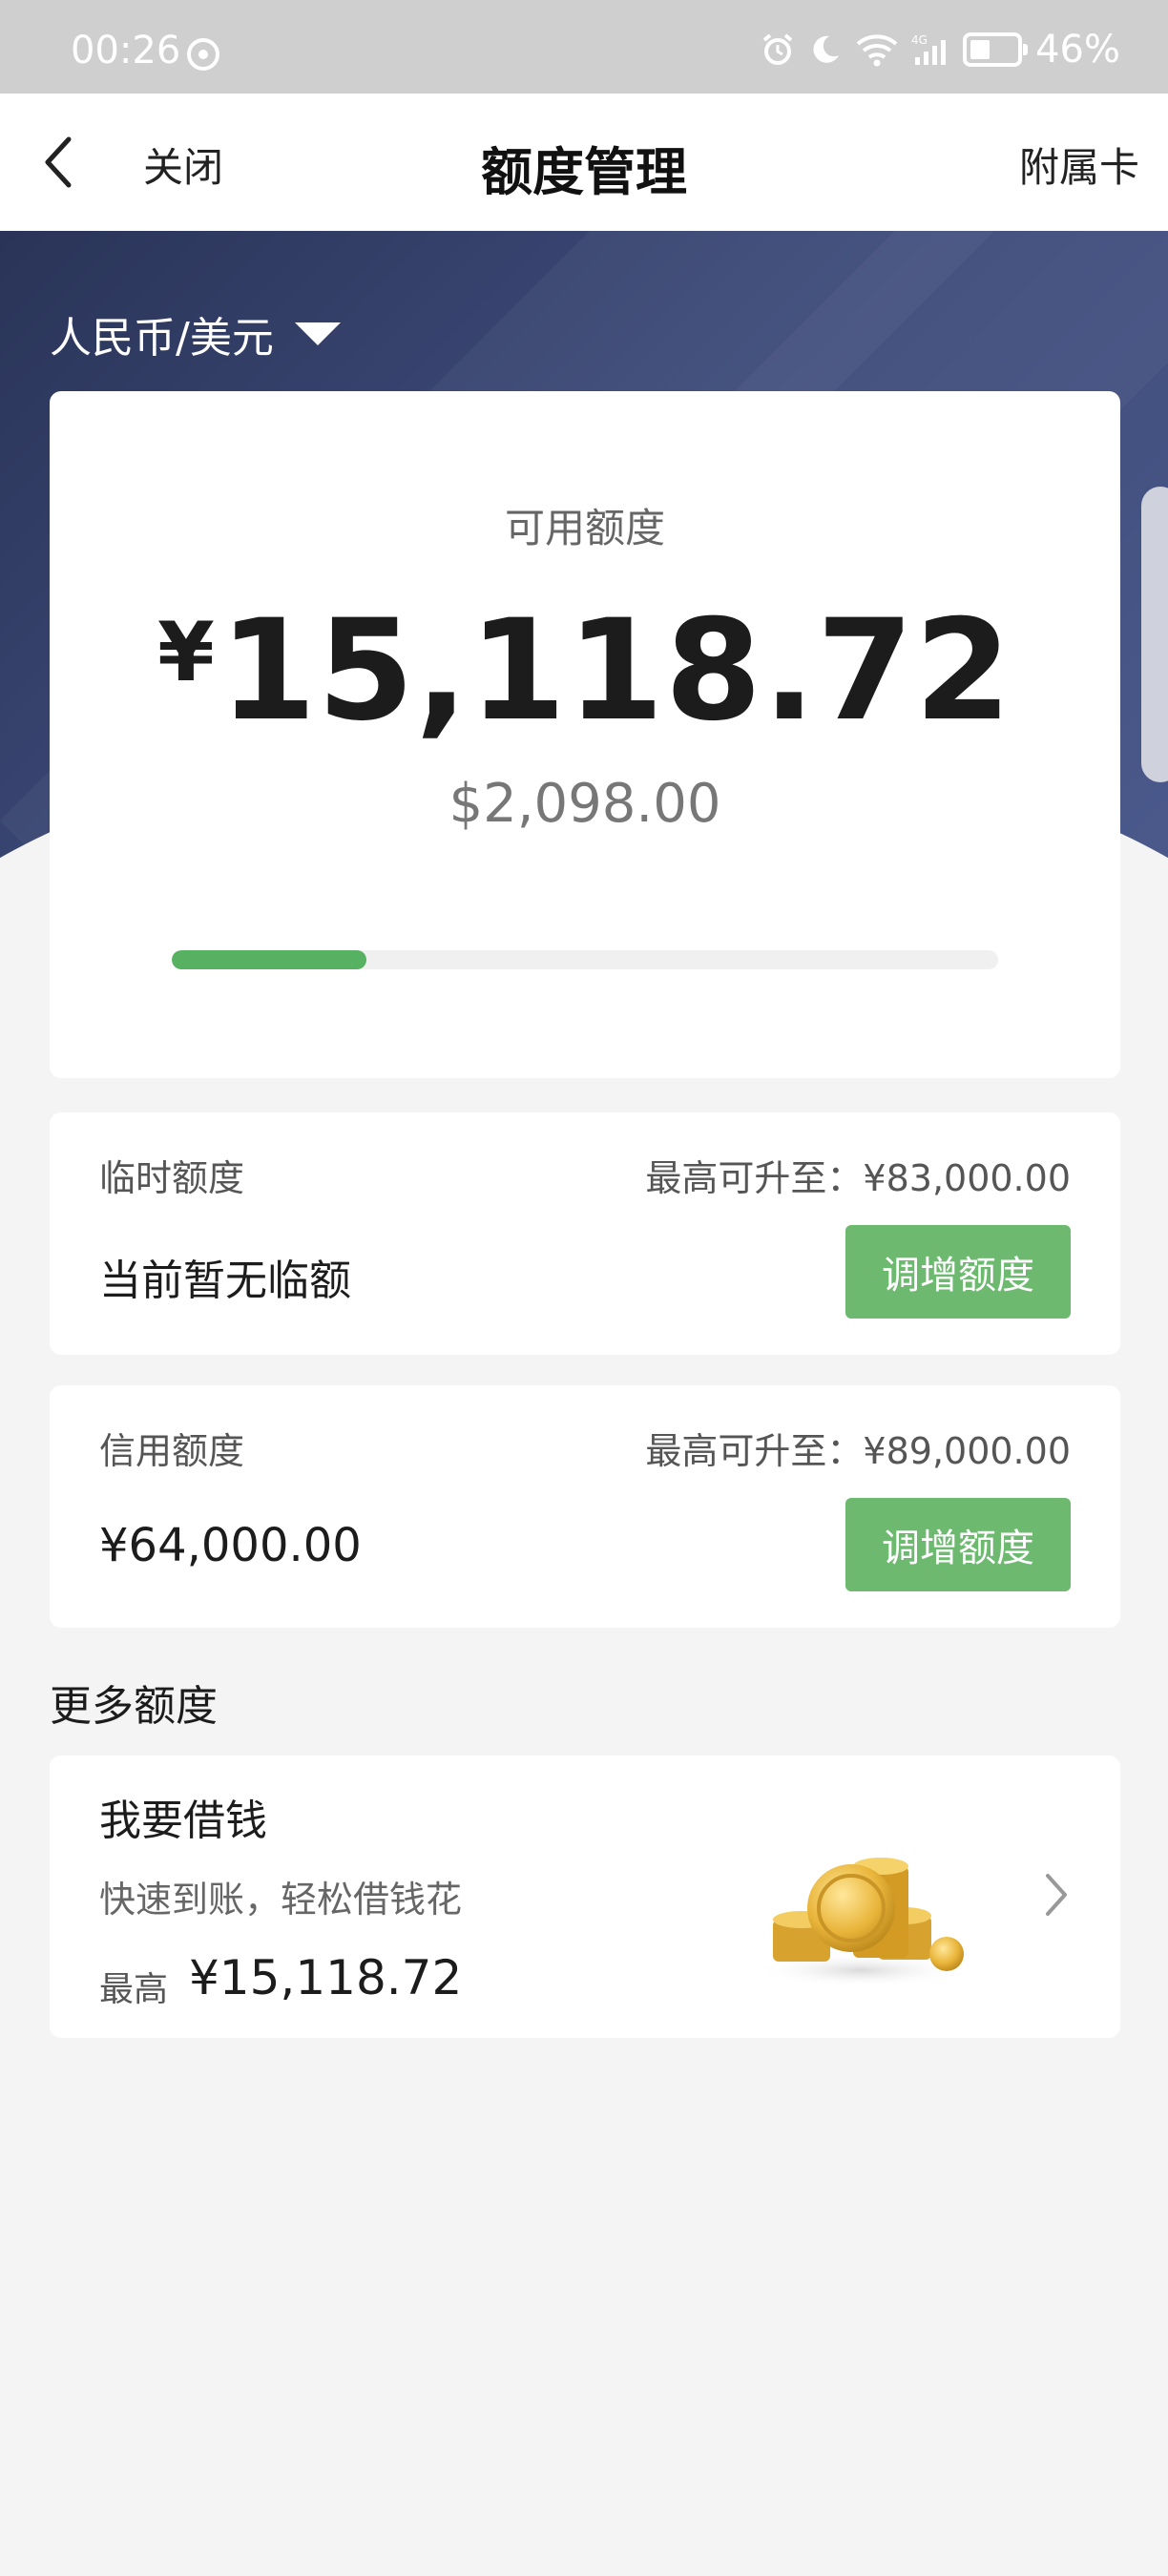 The width and height of the screenshot is (1168, 2576). I want to click on wifi-icon, so click(877, 49).